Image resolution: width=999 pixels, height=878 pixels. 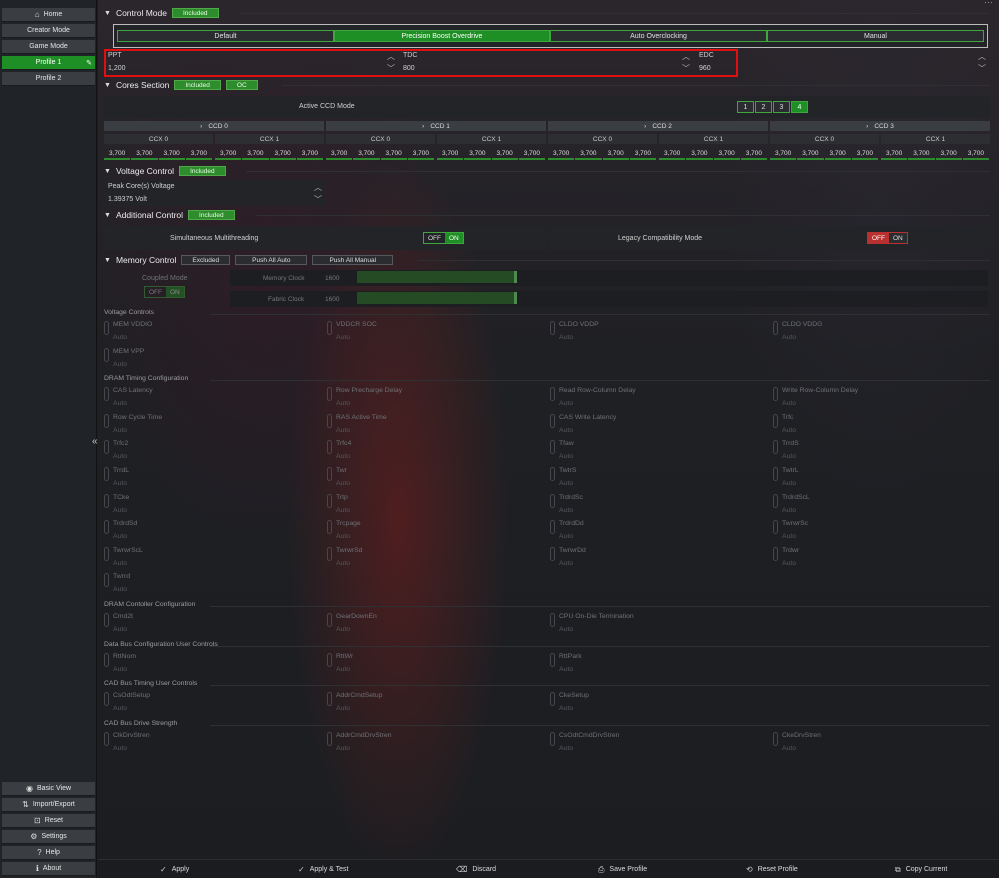 What do you see at coordinates (211, 215) in the screenshot?
I see `additional-badge: Included` at bounding box center [211, 215].